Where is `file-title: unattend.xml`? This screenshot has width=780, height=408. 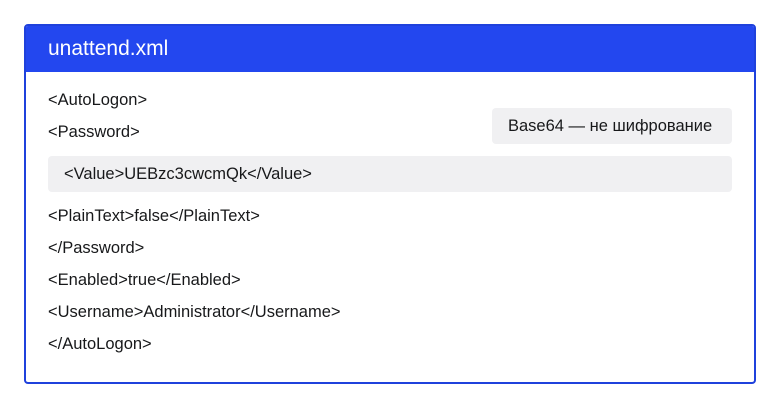
file-title: unattend.xml is located at coordinates (108, 48).